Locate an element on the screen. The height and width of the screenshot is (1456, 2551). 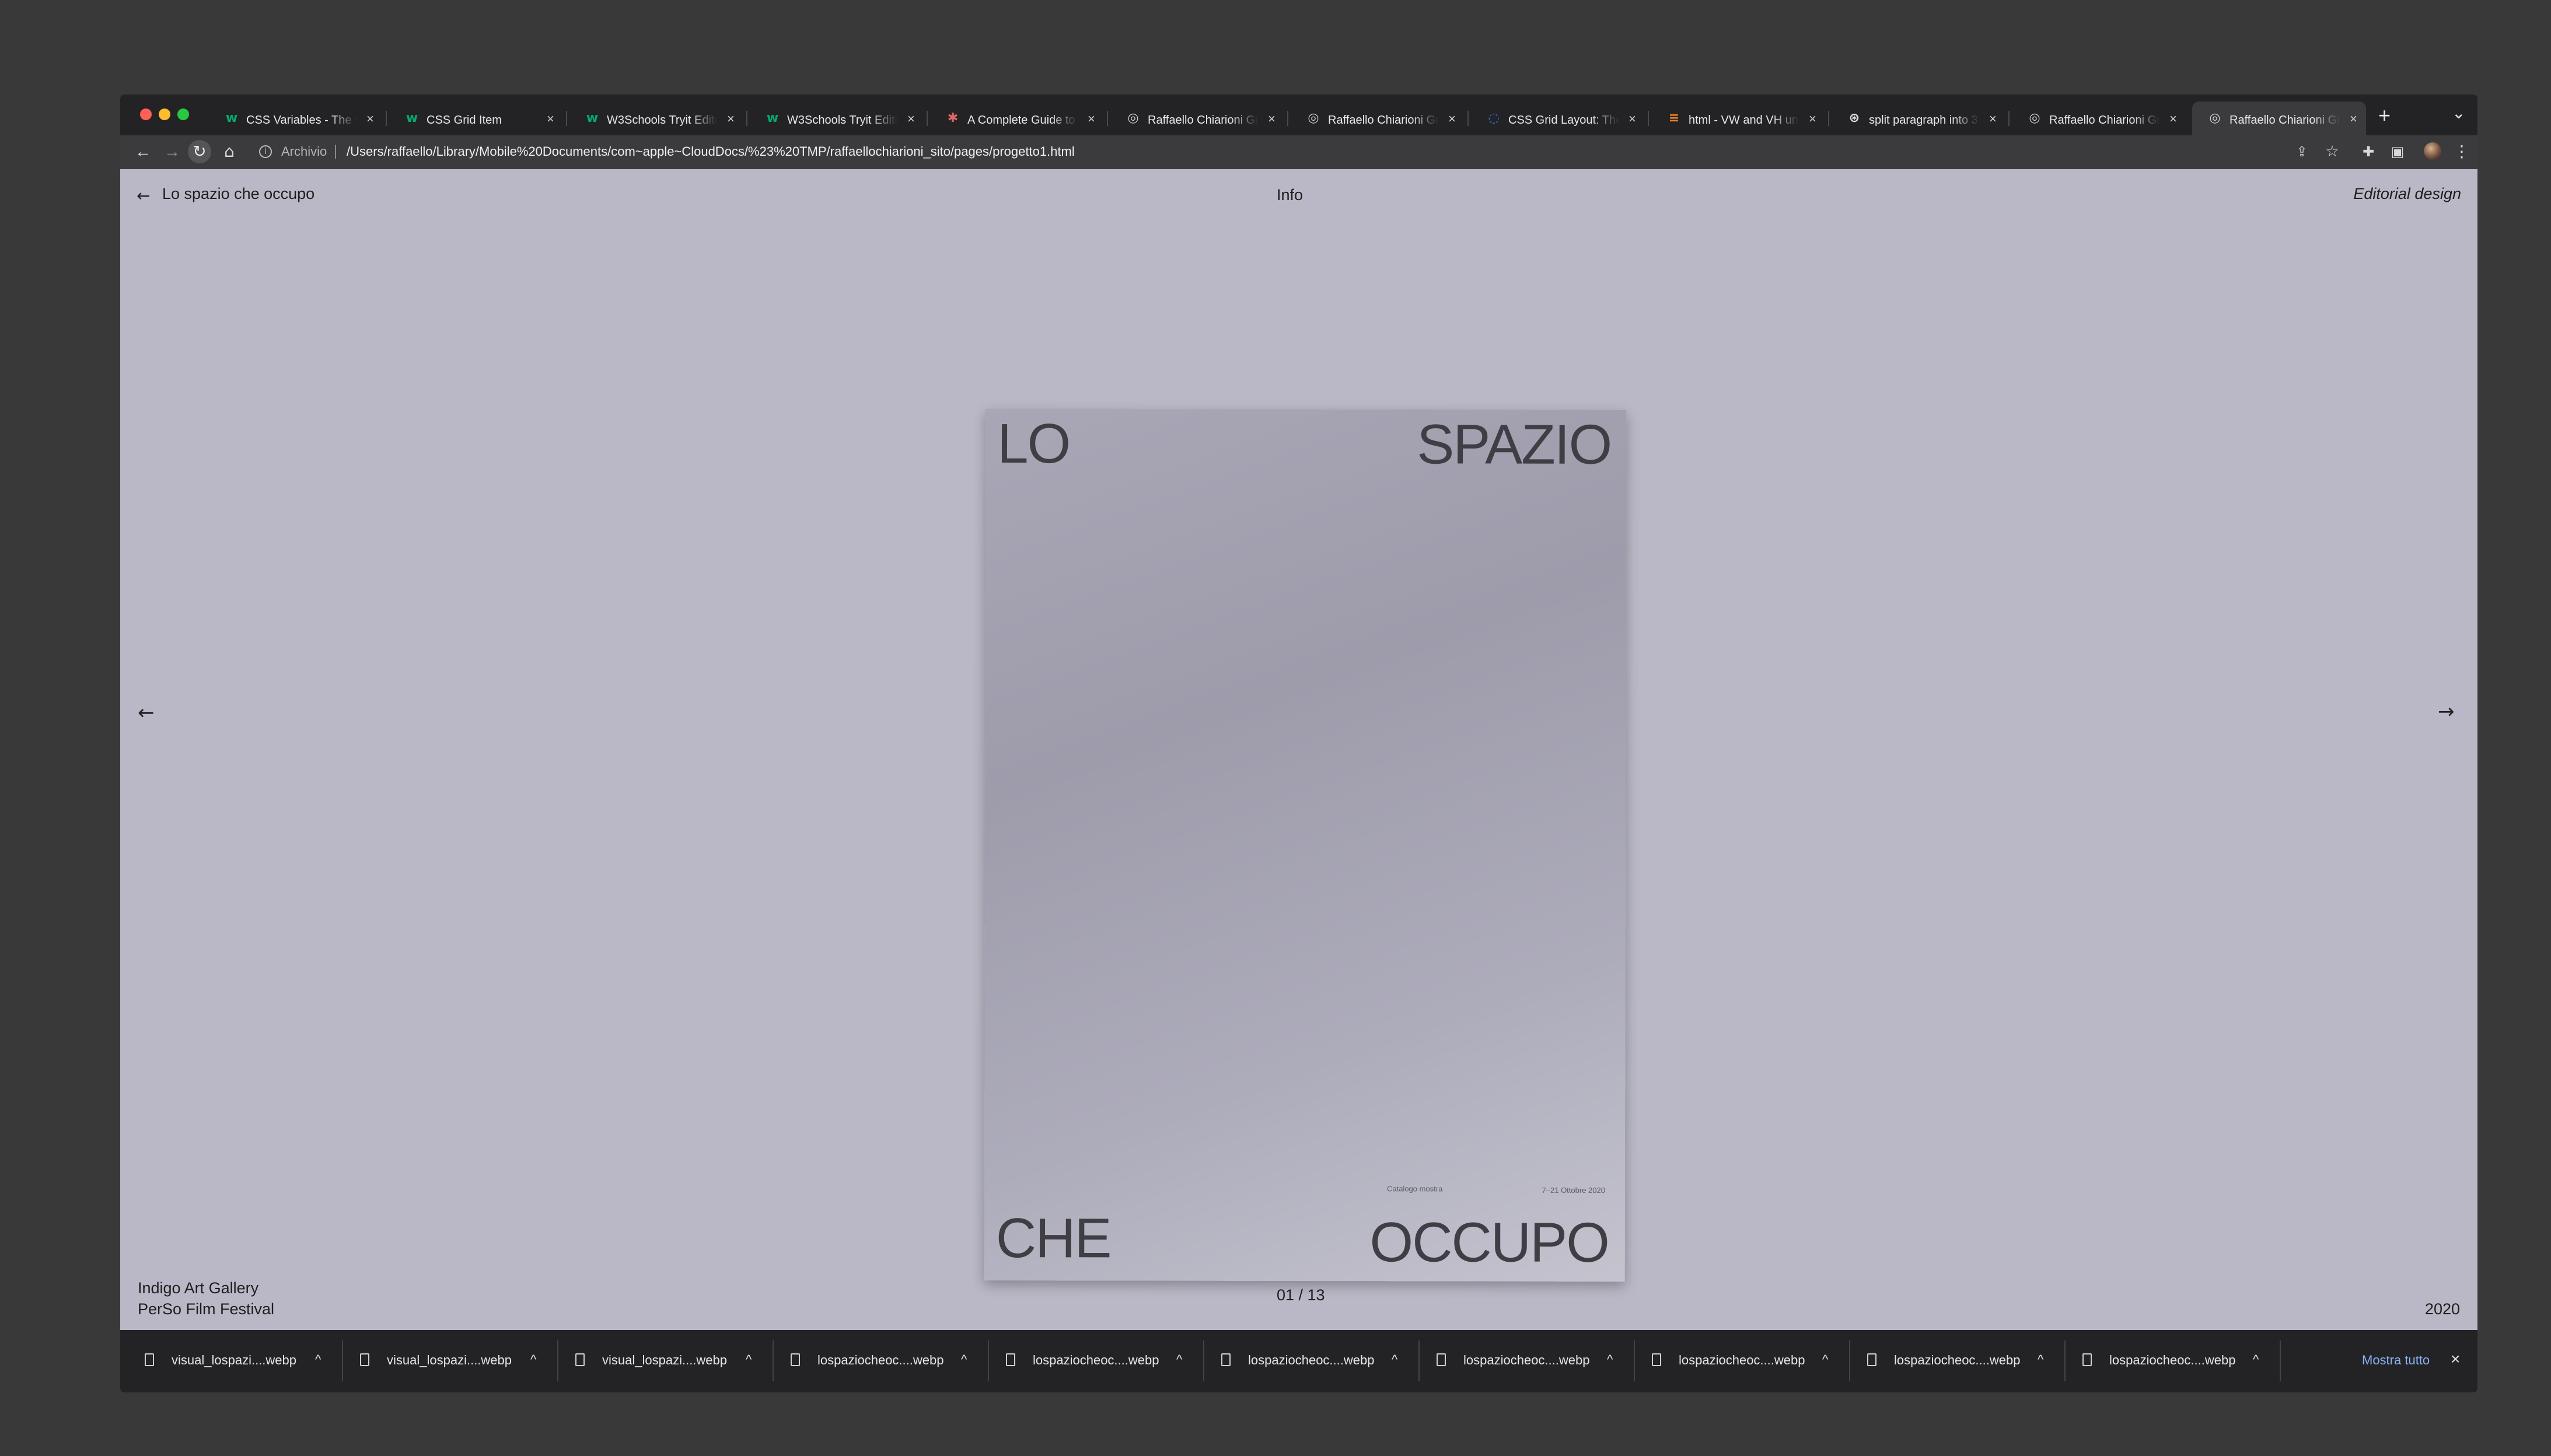
browser-tab: ◌ CSS Grid Layout: The Fr Unit × is located at coordinates (1558, 118).